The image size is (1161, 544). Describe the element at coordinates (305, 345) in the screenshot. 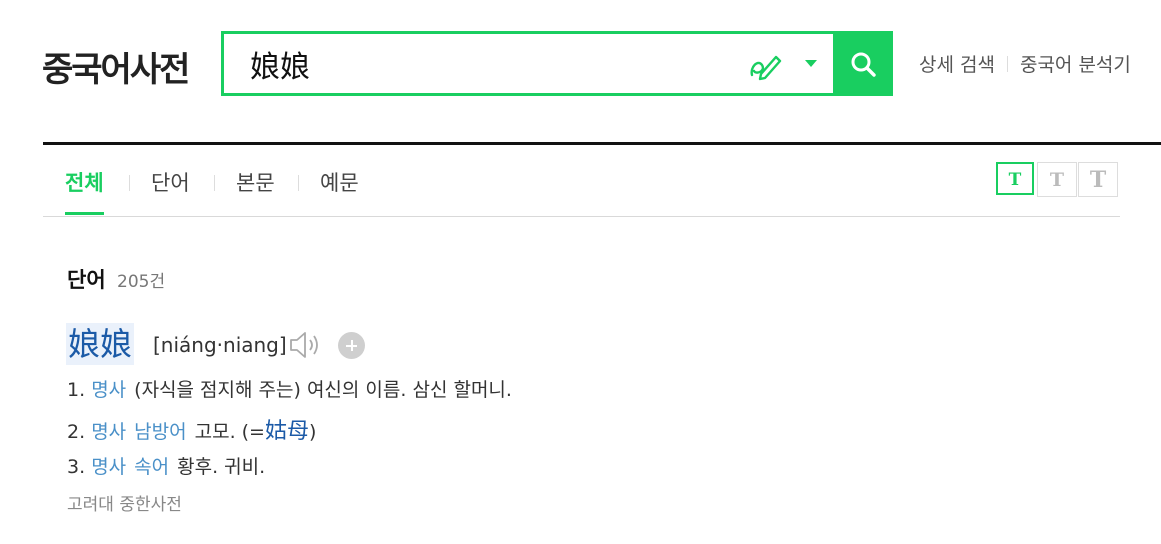

I see `speaker-icon` at that location.